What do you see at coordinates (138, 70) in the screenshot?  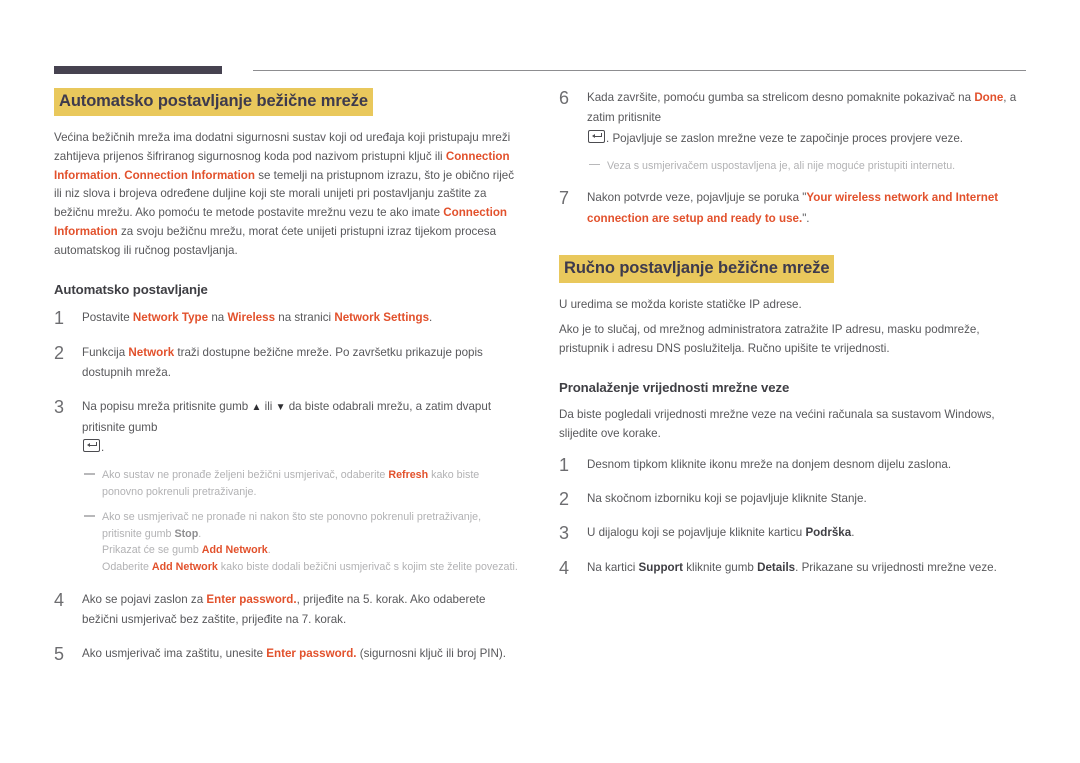 I see `header-rule-thick` at bounding box center [138, 70].